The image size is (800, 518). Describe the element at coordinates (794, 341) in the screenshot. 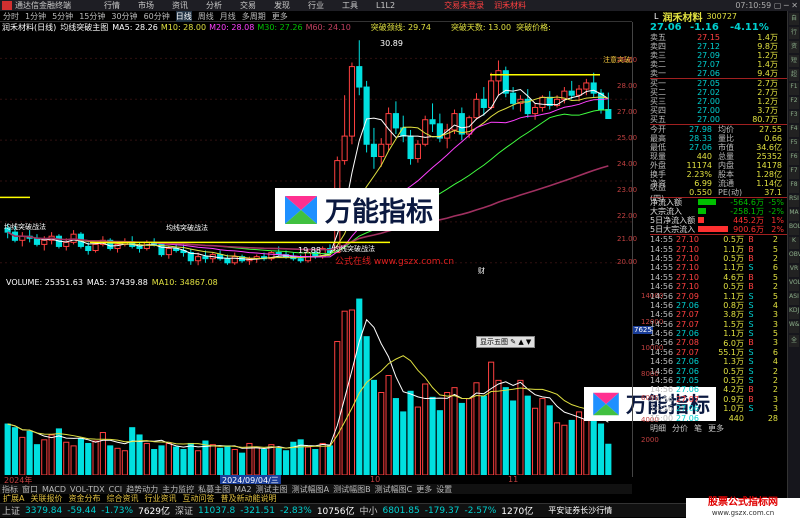

I see `sidebar-button: 全` at that location.